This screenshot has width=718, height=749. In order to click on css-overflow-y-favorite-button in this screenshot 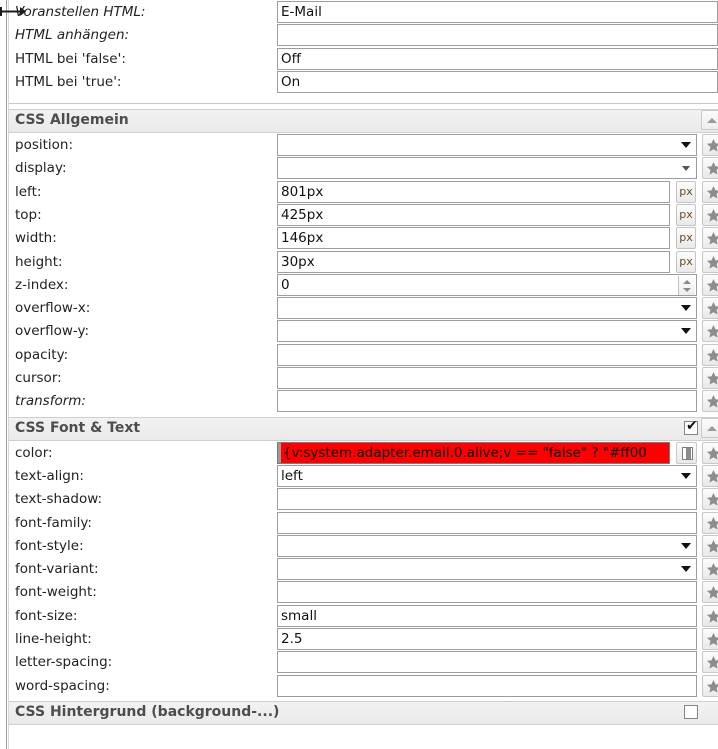, I will do `click(710, 331)`.